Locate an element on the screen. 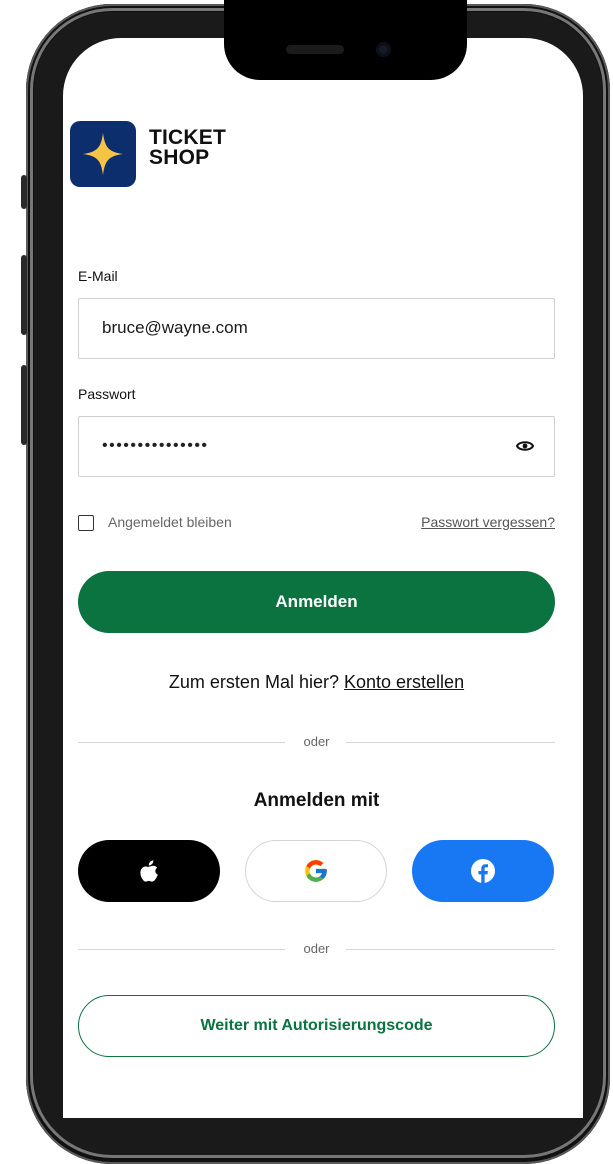 The height and width of the screenshot is (1164, 613). apple-icon is located at coordinates (149, 871).